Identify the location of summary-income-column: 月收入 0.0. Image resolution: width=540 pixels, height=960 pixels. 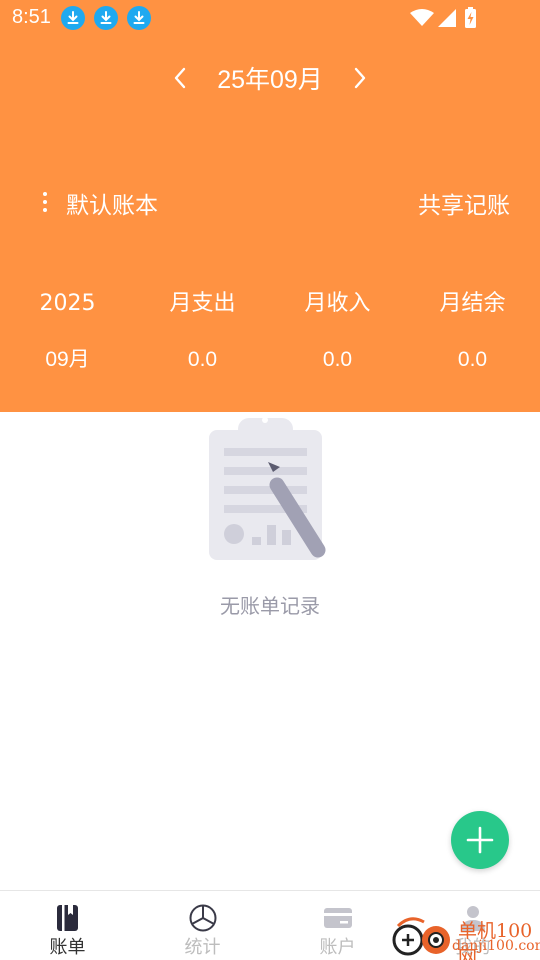
(337, 339).